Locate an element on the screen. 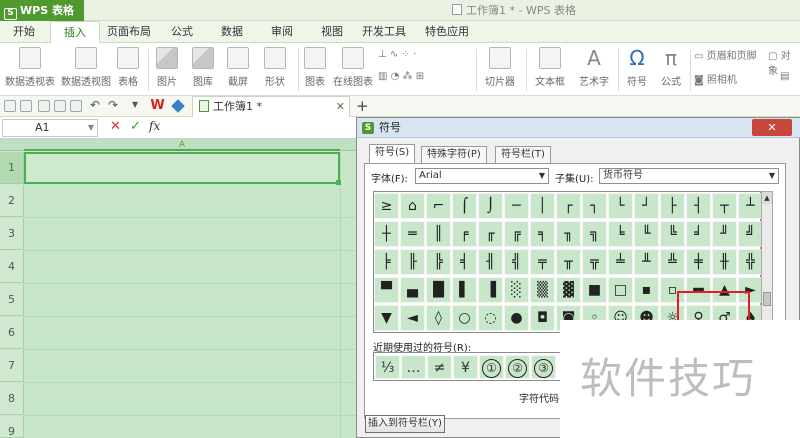 The height and width of the screenshot is (438, 800). row-header: 9 is located at coordinates (12, 427).